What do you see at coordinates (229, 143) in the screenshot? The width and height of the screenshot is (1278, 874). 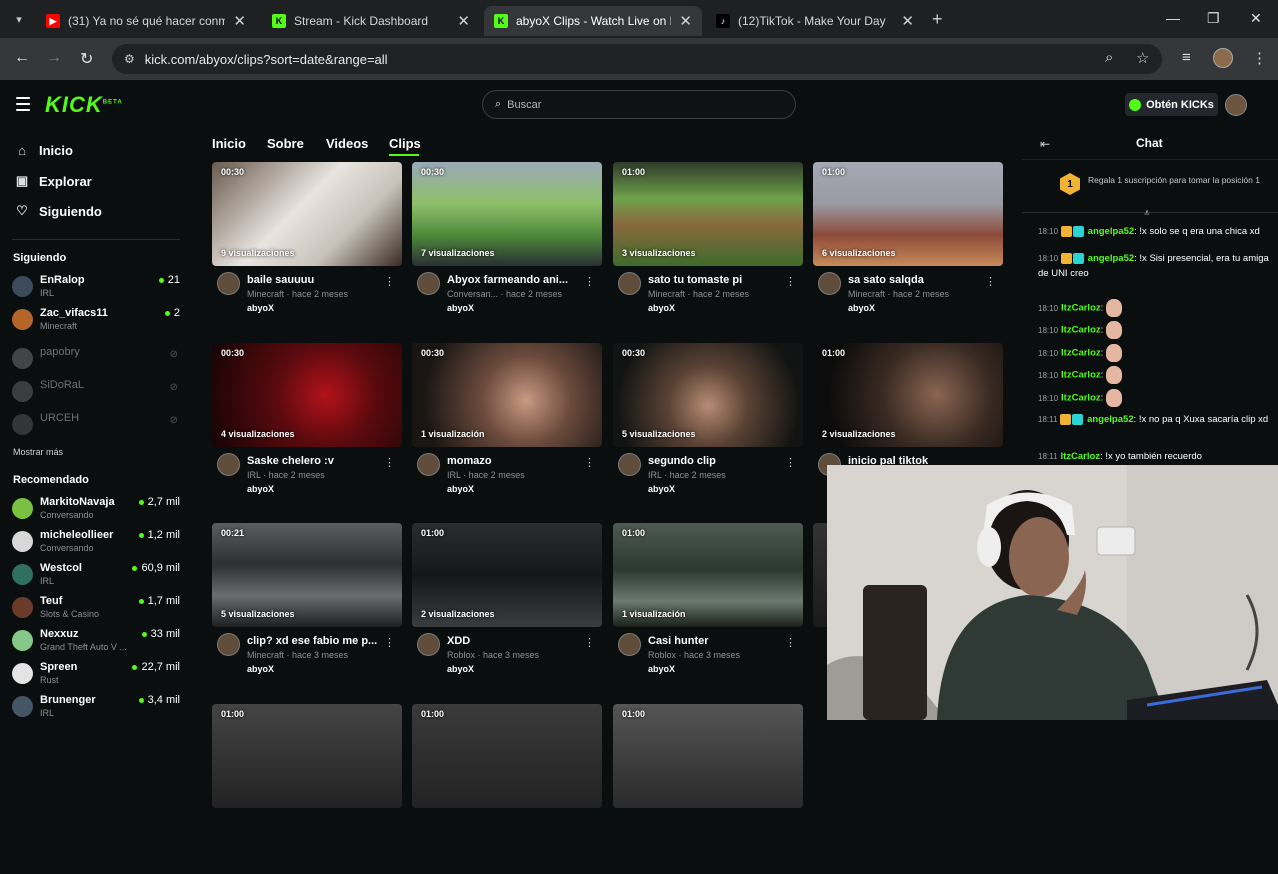 I see `tab-inicio: Inicio` at bounding box center [229, 143].